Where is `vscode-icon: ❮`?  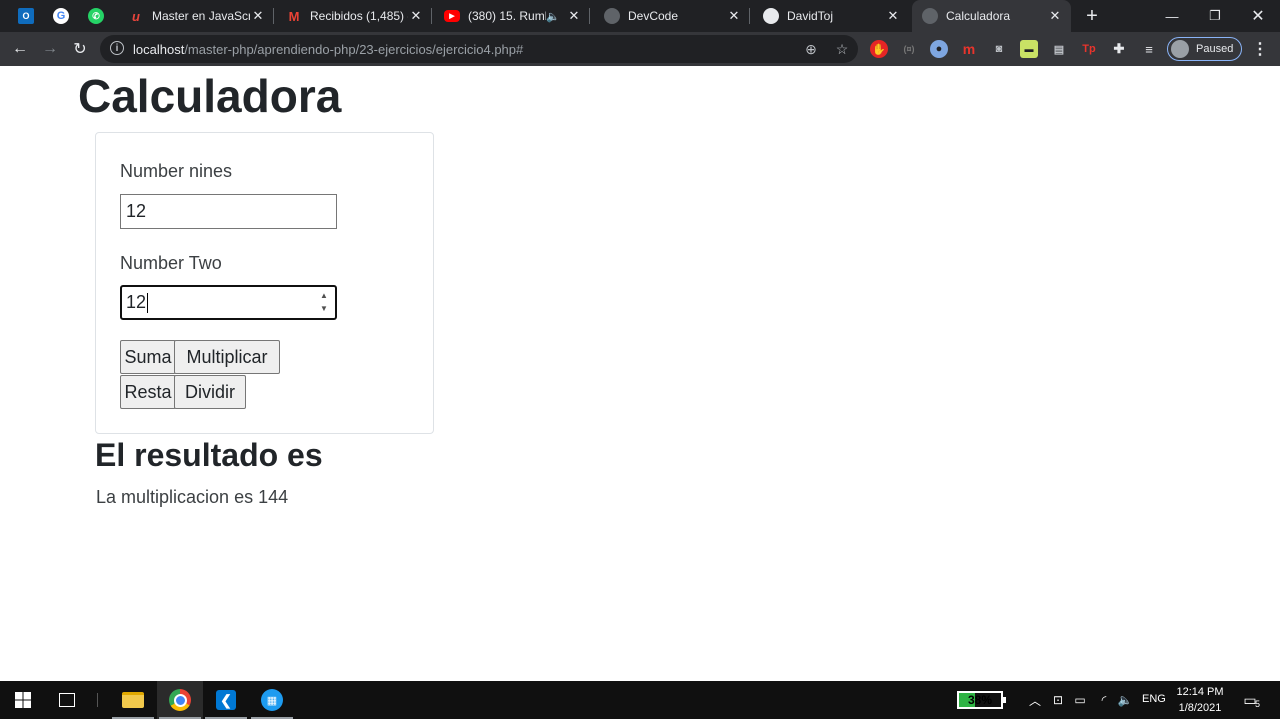
vscode-icon: ❮ is located at coordinates (226, 700).